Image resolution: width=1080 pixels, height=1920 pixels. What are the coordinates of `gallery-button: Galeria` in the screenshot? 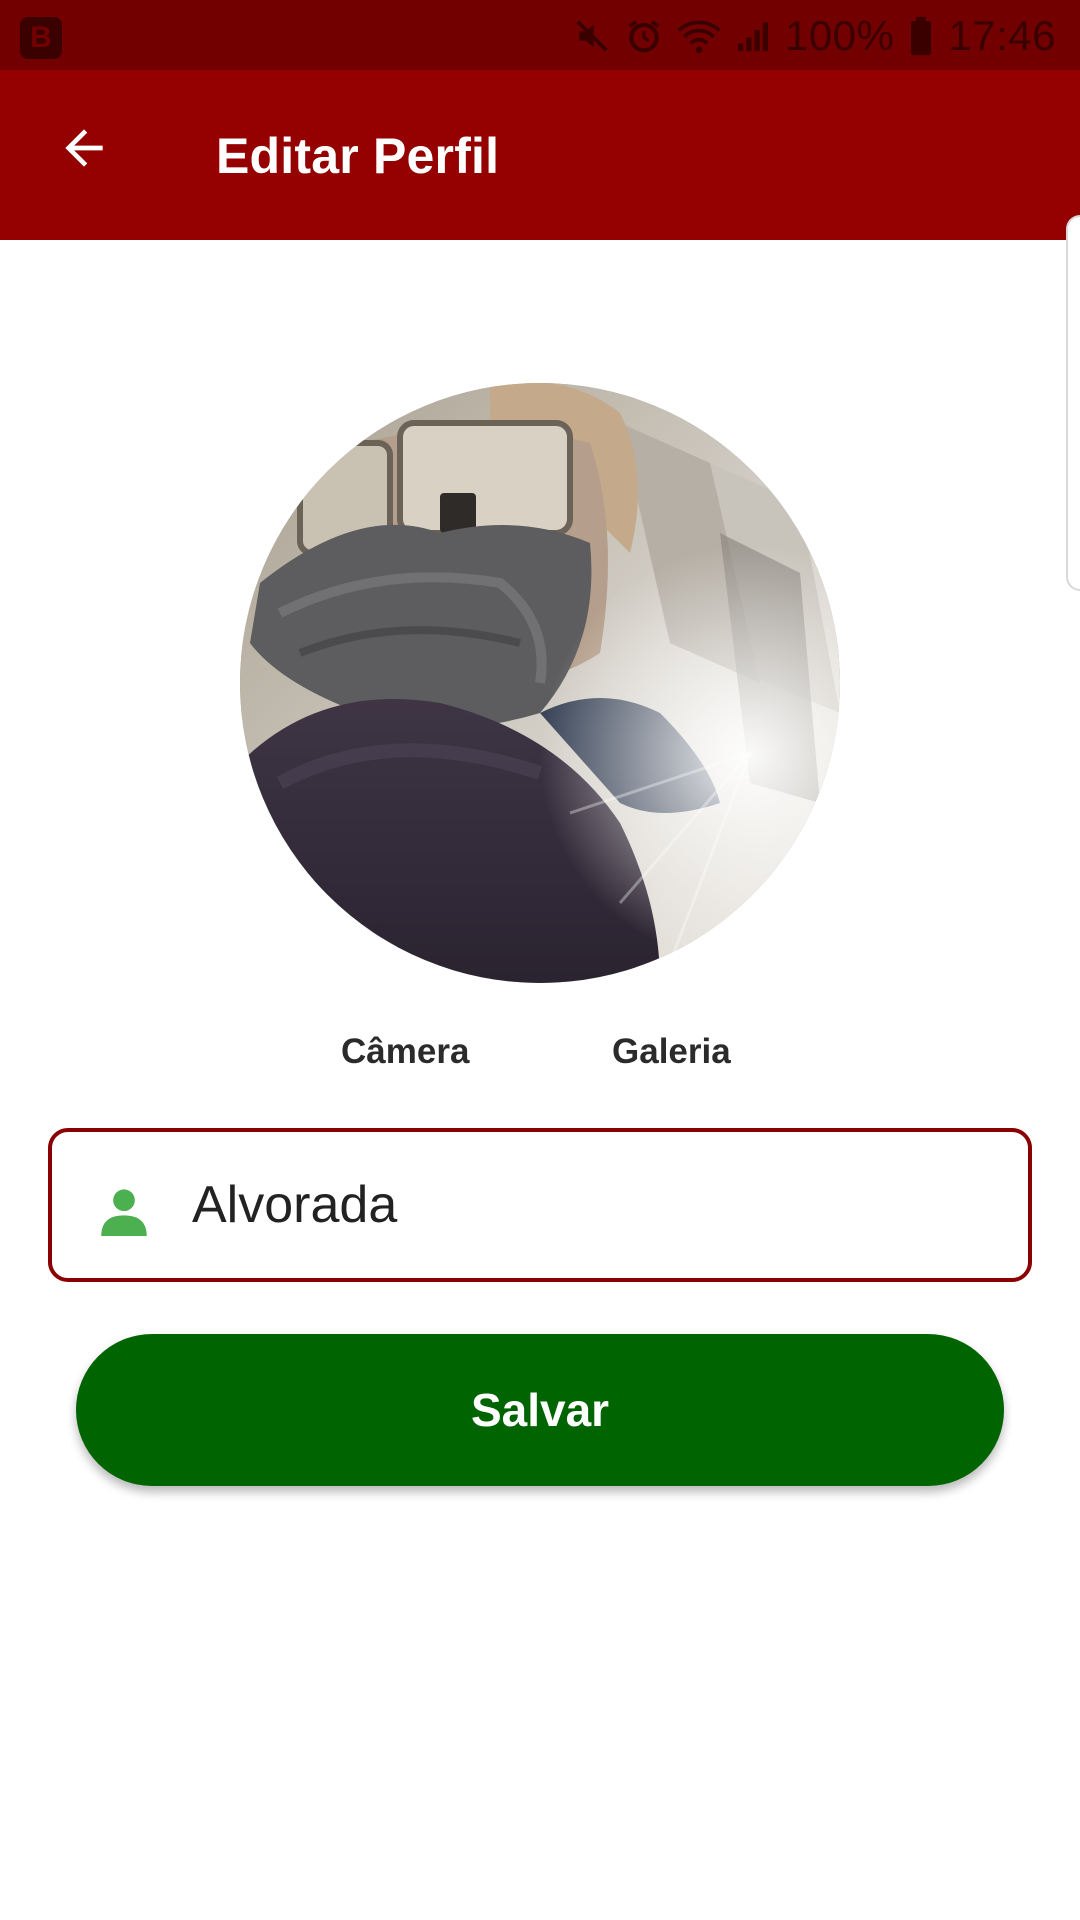 It's located at (671, 1052).